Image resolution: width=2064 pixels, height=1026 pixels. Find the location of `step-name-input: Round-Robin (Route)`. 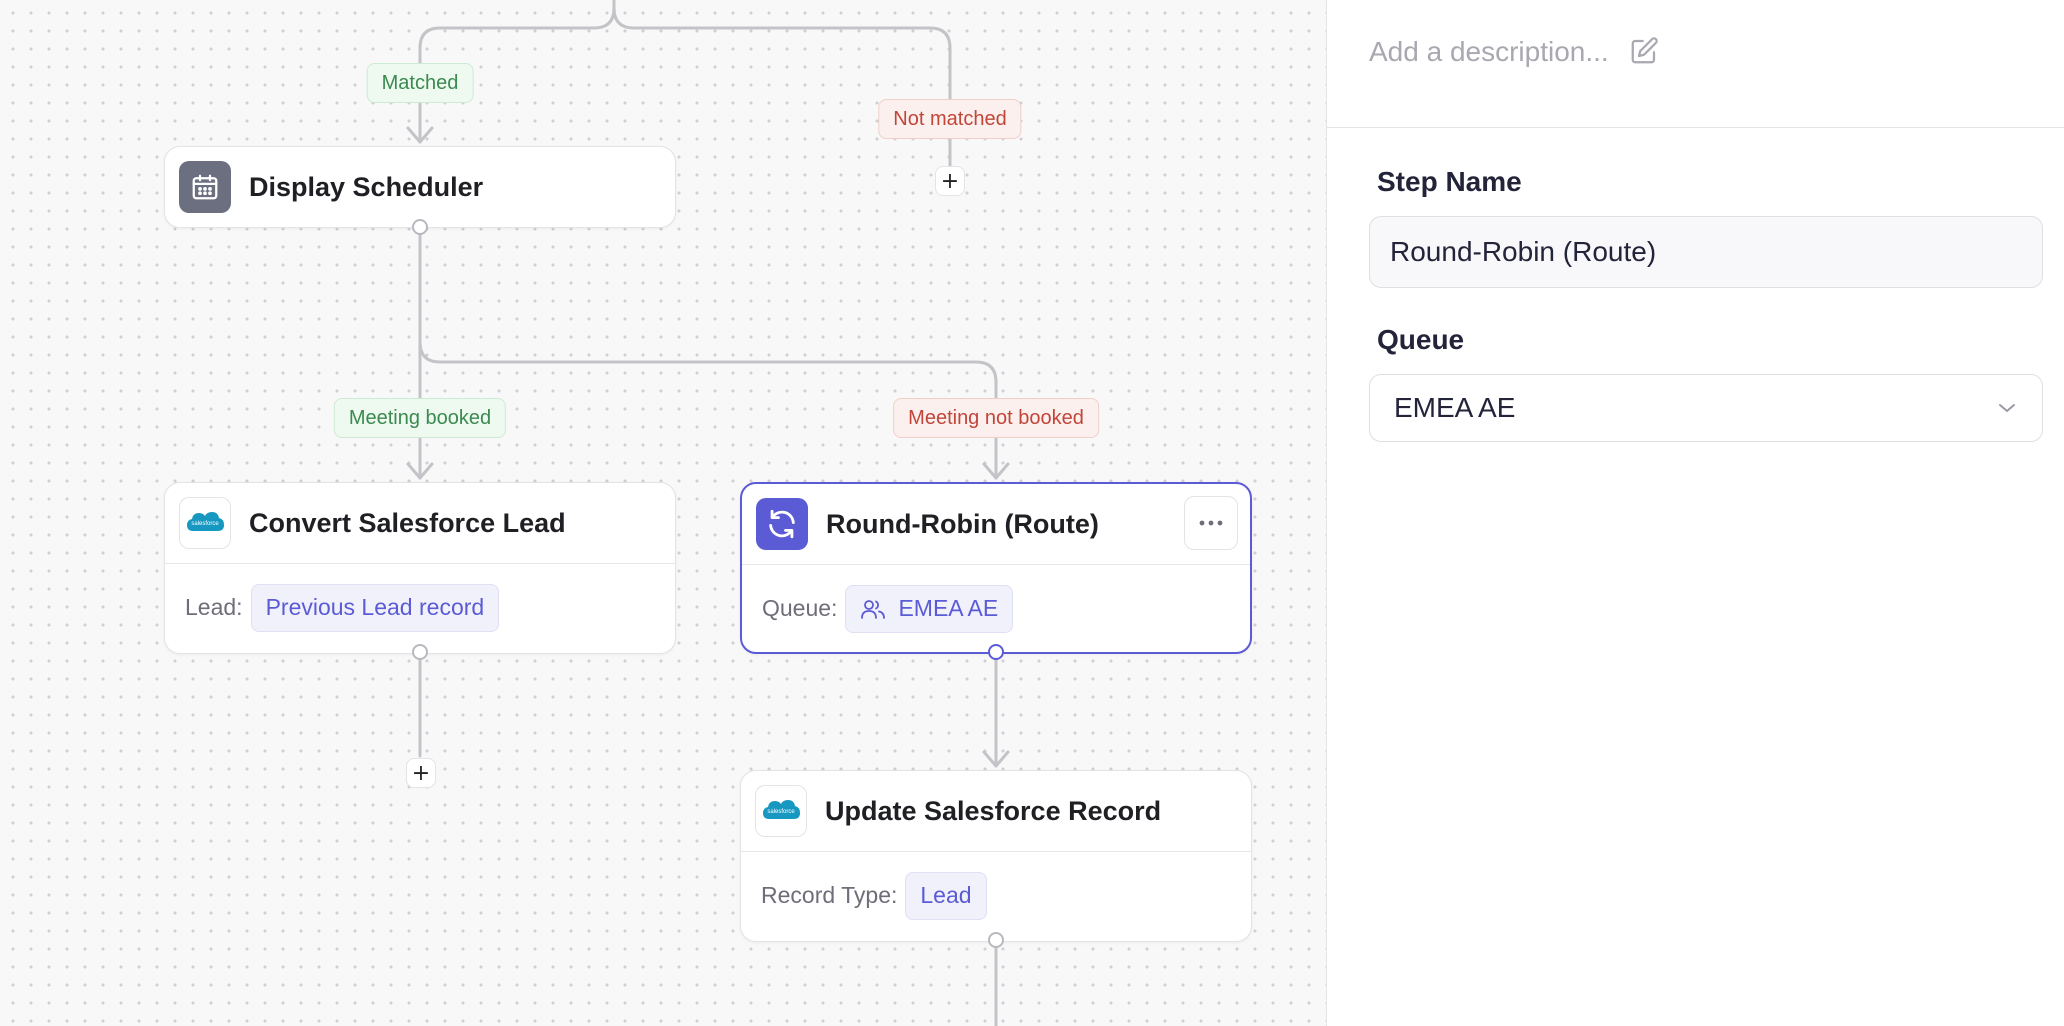

step-name-input: Round-Robin (Route) is located at coordinates (1706, 252).